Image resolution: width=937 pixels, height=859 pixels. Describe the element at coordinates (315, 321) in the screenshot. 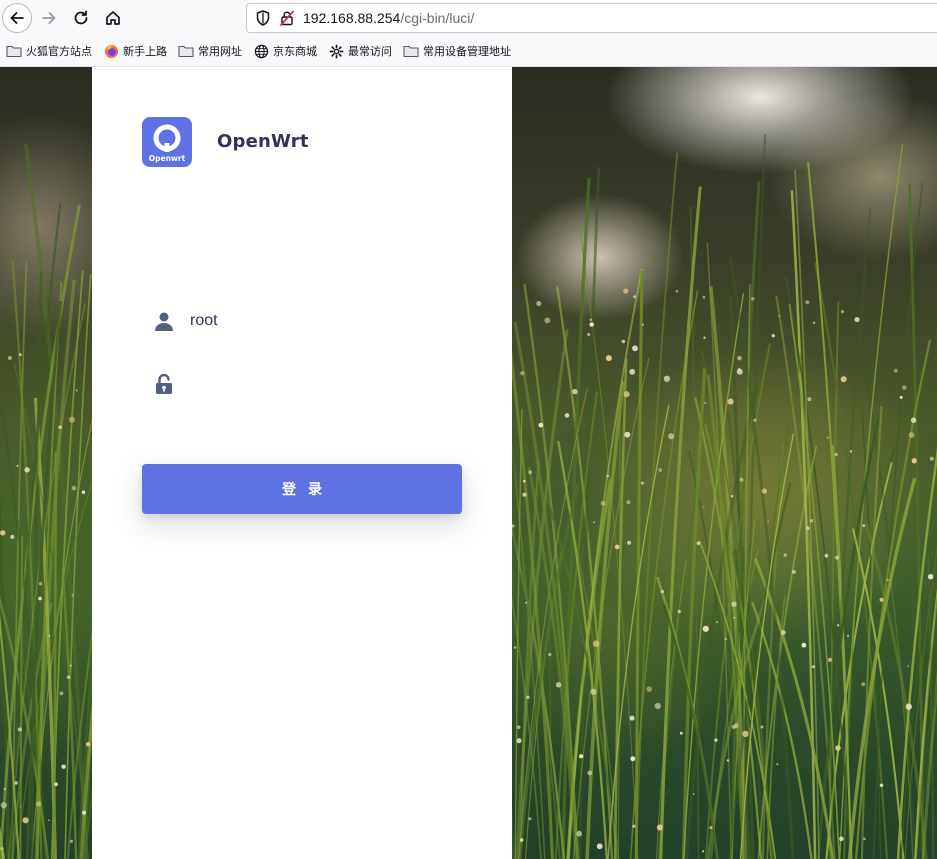

I see `username-input` at that location.